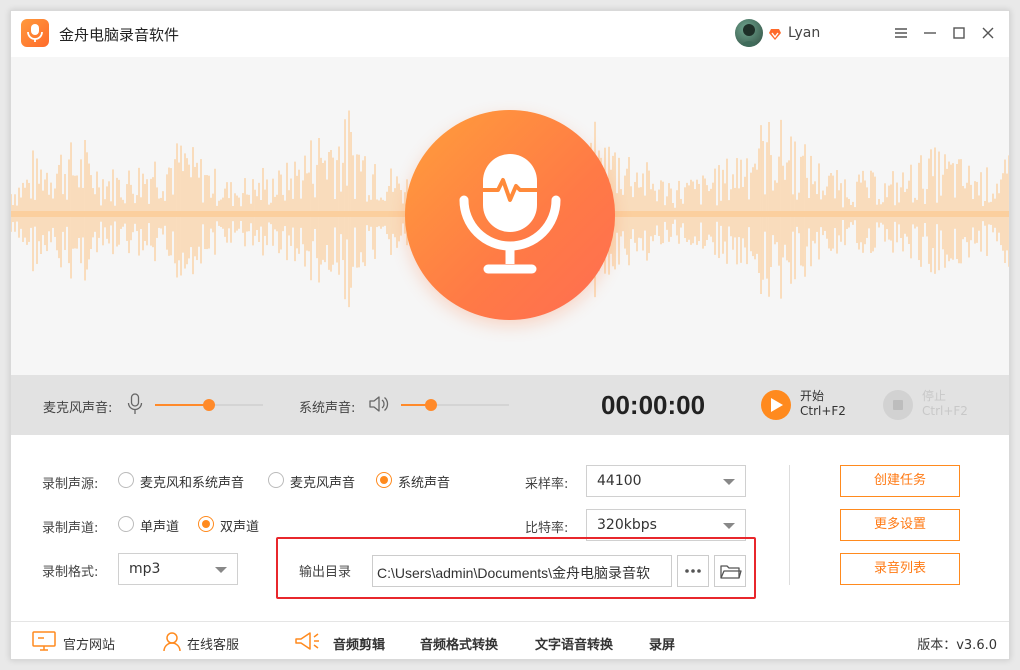 Image resolution: width=1020 pixels, height=670 pixels. I want to click on vip-badge-icon, so click(775, 35).